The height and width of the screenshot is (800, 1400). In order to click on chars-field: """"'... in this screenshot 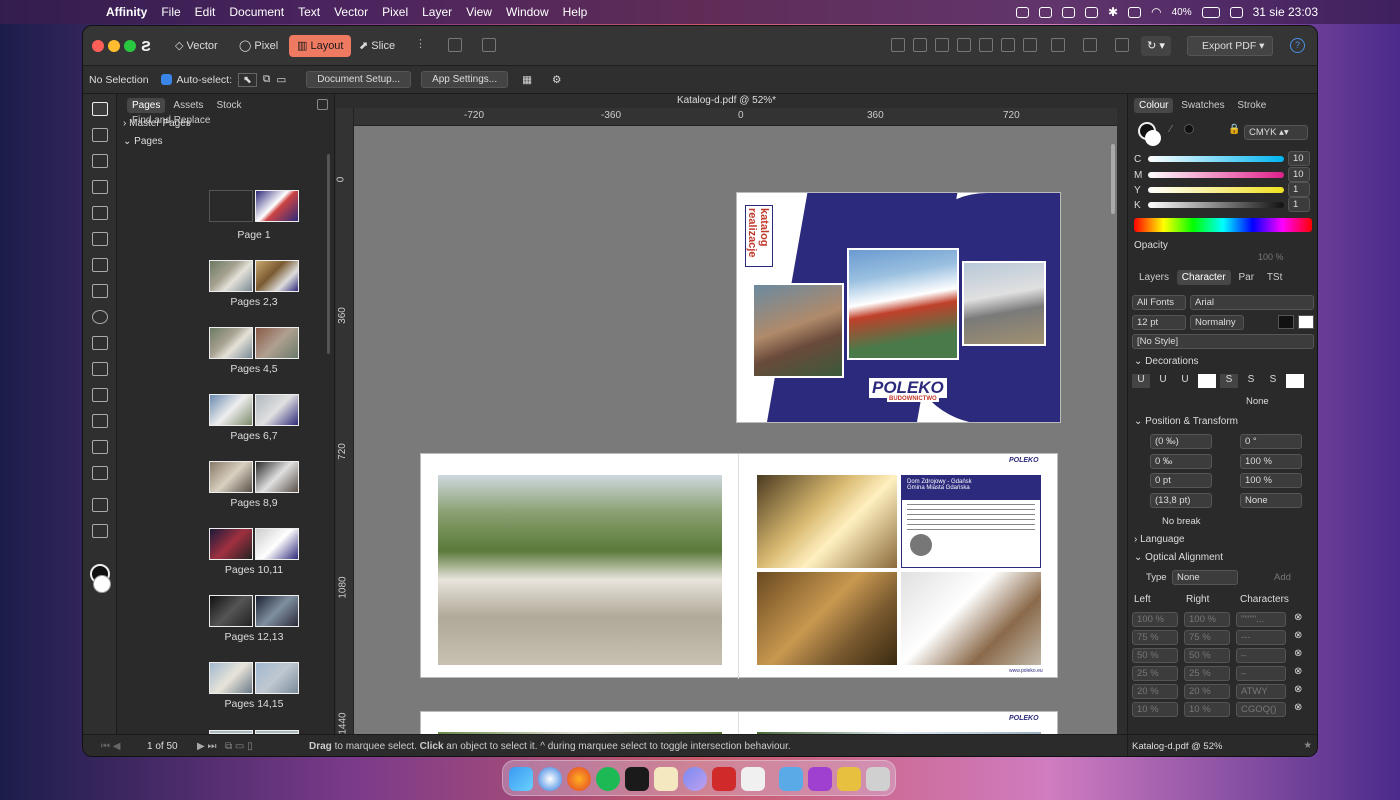, I will do `click(1261, 619)`.